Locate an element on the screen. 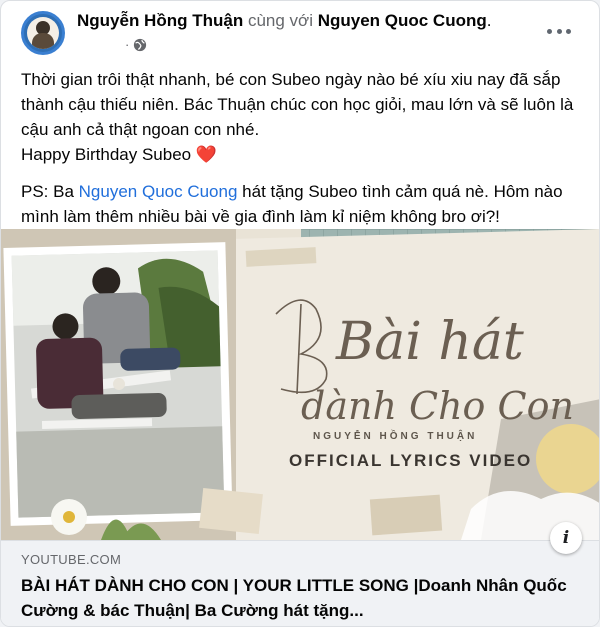  more-dots-icon is located at coordinates (559, 31).